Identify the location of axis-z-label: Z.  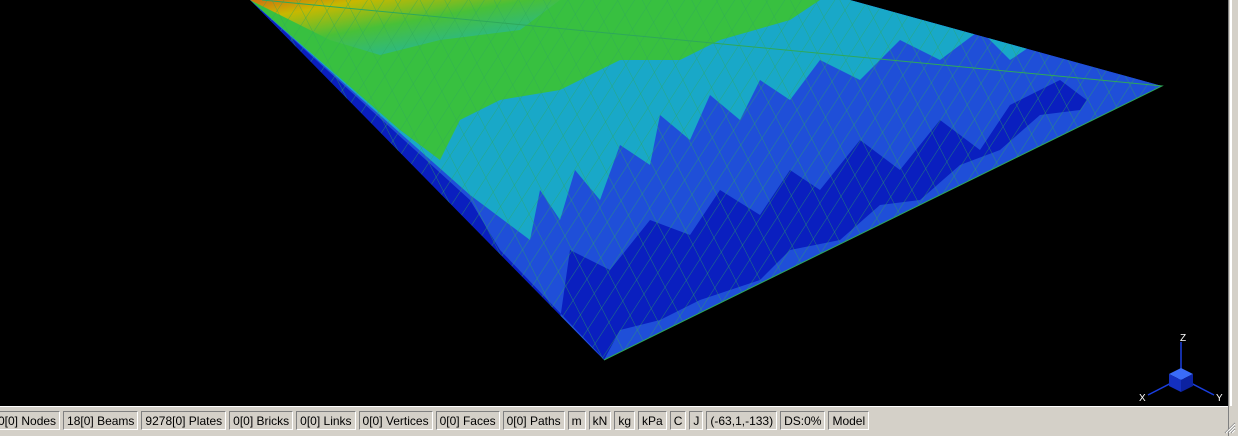
(1183, 338).